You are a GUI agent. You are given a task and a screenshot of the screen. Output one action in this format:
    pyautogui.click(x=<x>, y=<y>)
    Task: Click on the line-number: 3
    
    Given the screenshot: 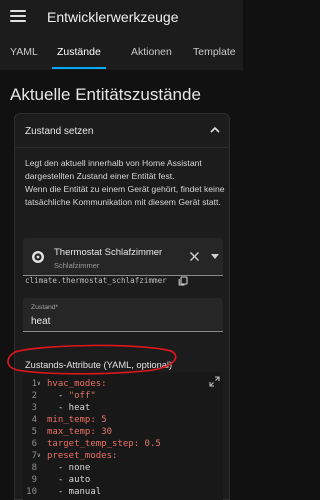 What is the action you would take?
    pyautogui.click(x=34, y=408)
    